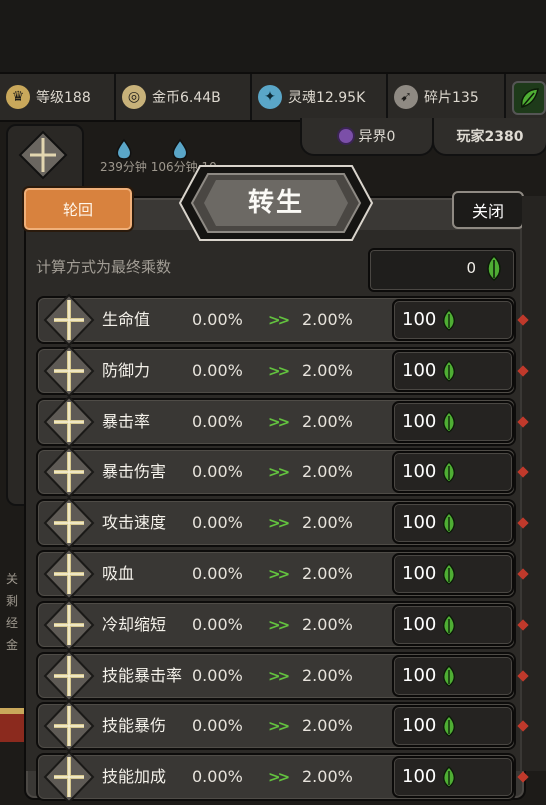 Image resolution: width=546 pixels, height=805 pixels. I want to click on otherworld-icon, so click(345, 136).